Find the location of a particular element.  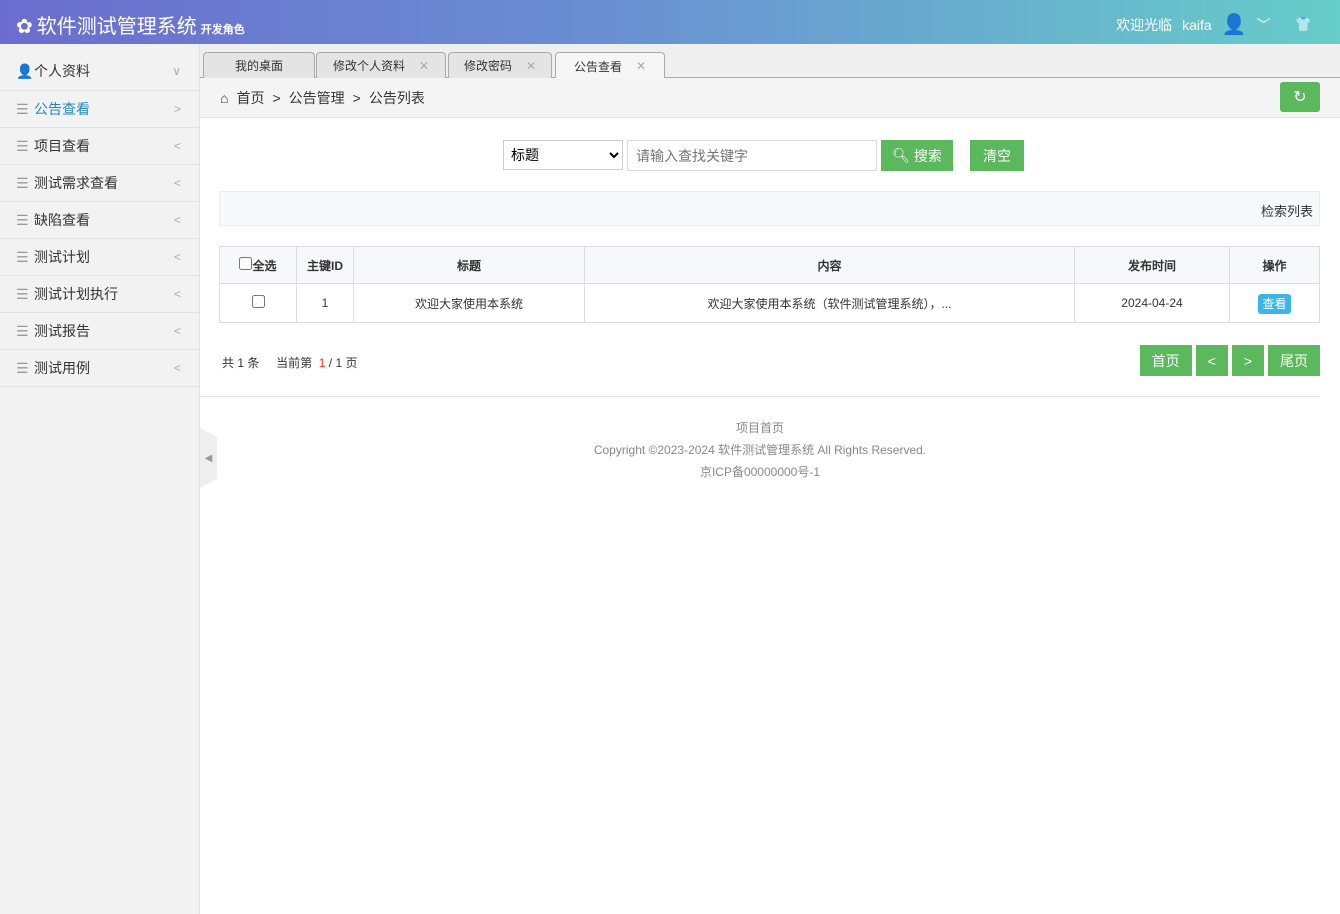

footer-home-link: 项目首页 is located at coordinates (760, 428).